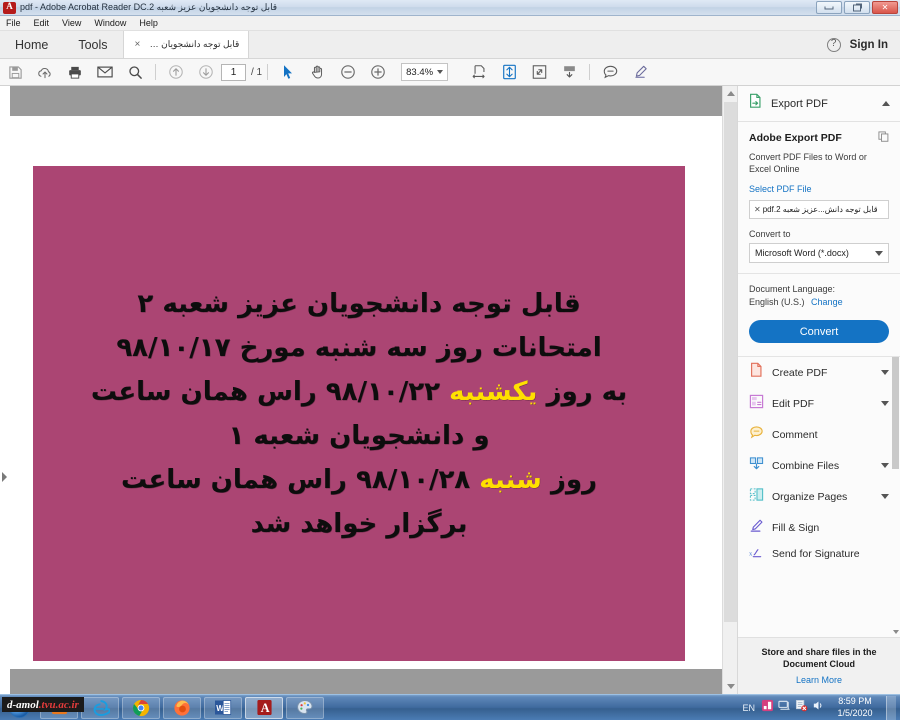 This screenshot has width=900, height=720. Describe the element at coordinates (819, 434) in the screenshot. I see `tool-comment: Comment` at that location.